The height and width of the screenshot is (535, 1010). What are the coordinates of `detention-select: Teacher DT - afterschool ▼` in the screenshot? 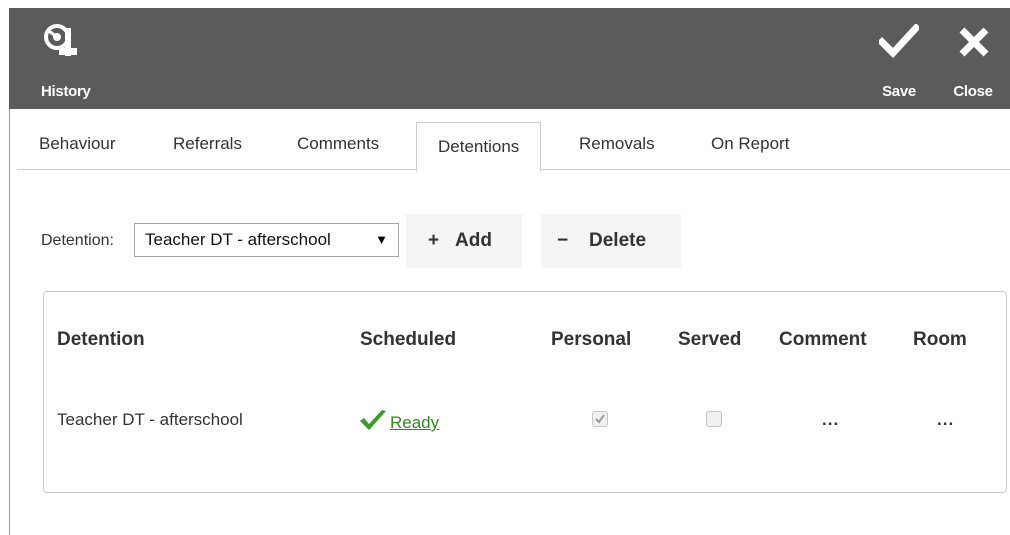 It's located at (266, 240).